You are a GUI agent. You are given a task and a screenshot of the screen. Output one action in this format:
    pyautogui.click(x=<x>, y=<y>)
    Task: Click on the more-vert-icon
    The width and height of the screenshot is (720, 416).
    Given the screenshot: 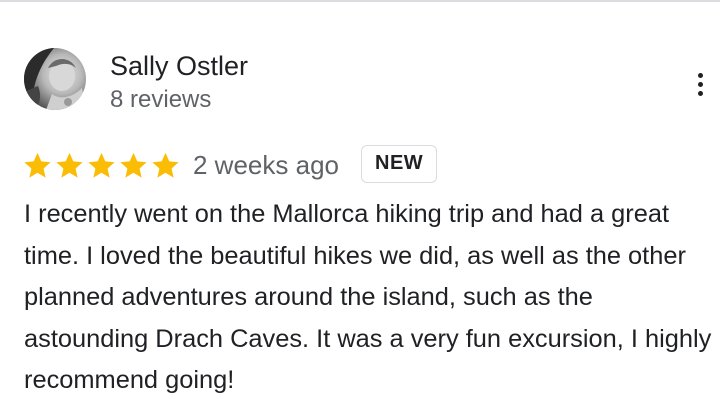 What is the action you would take?
    pyautogui.click(x=700, y=75)
    